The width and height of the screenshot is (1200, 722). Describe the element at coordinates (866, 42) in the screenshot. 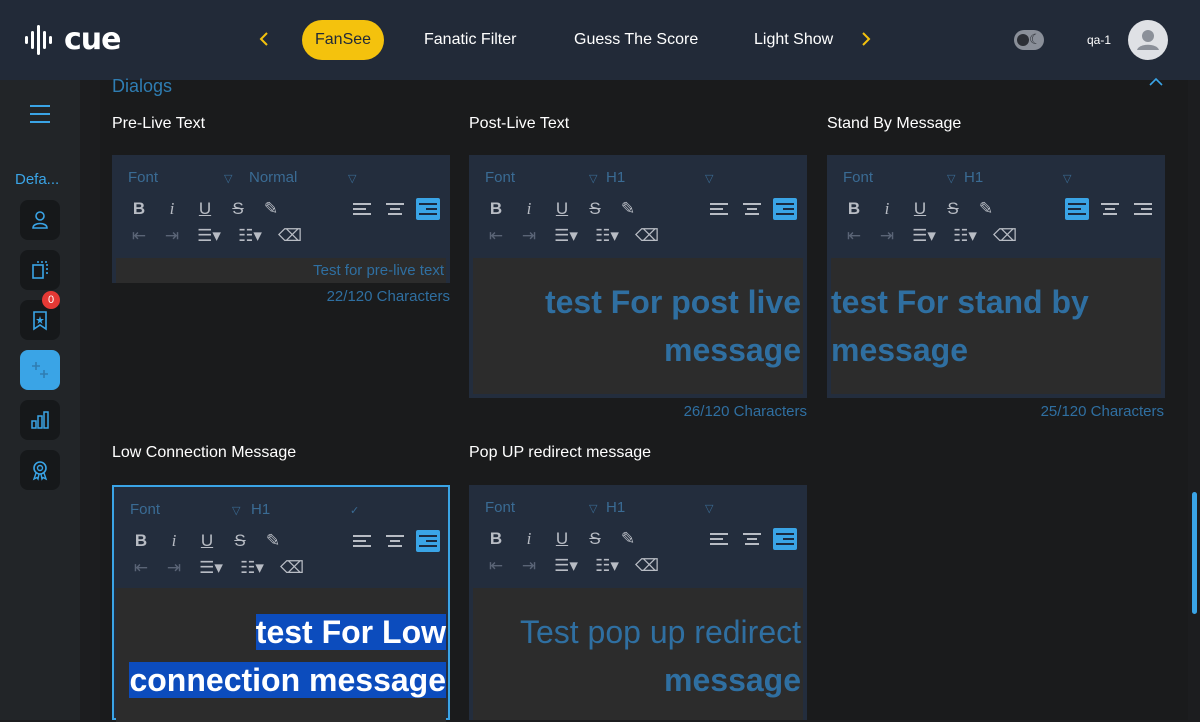

I see `nav-next-arrow-icon` at that location.